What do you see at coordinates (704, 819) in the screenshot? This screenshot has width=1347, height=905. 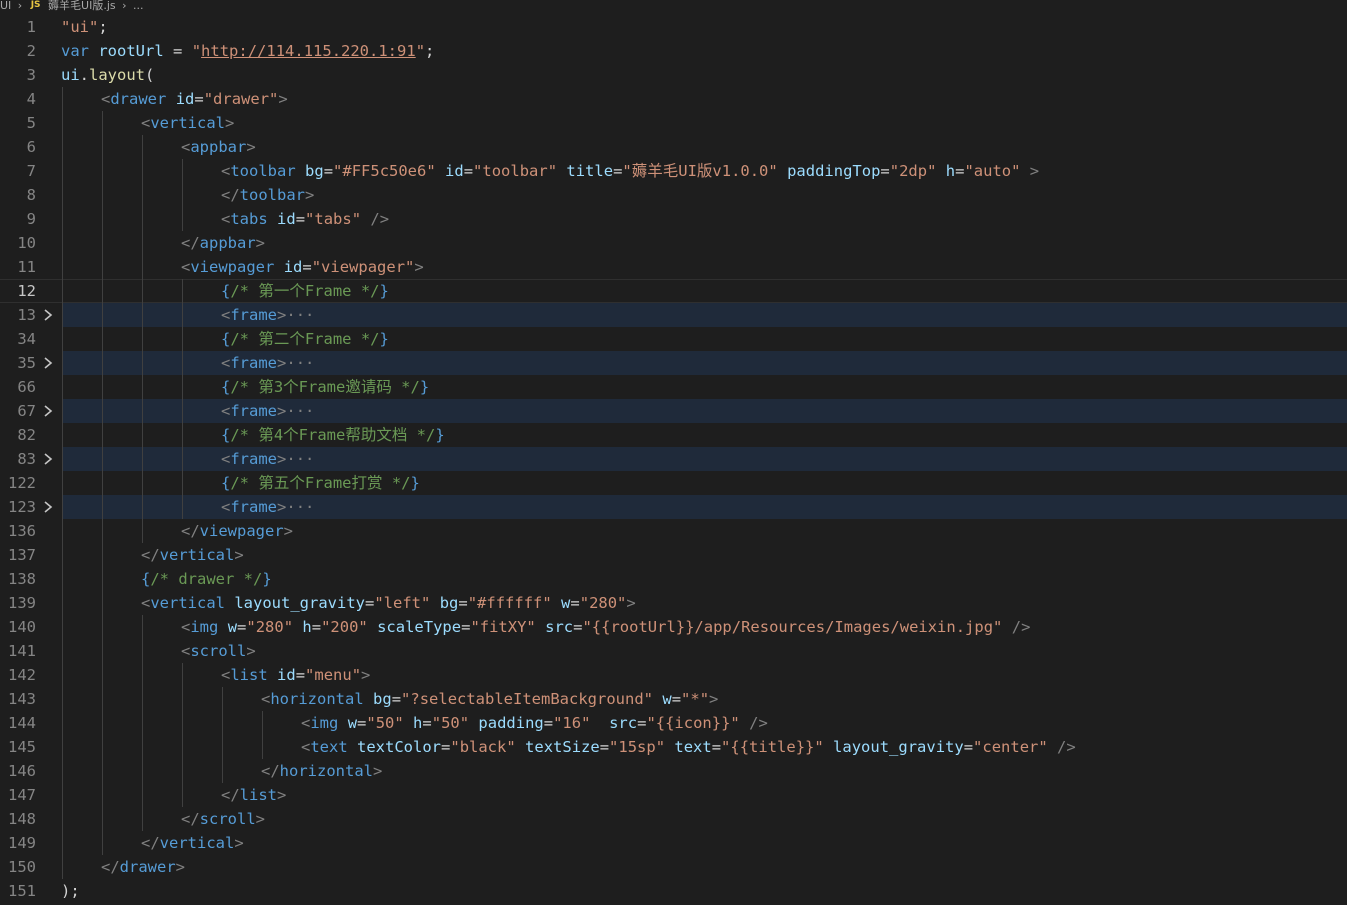 I see `code-text: </scroll>` at bounding box center [704, 819].